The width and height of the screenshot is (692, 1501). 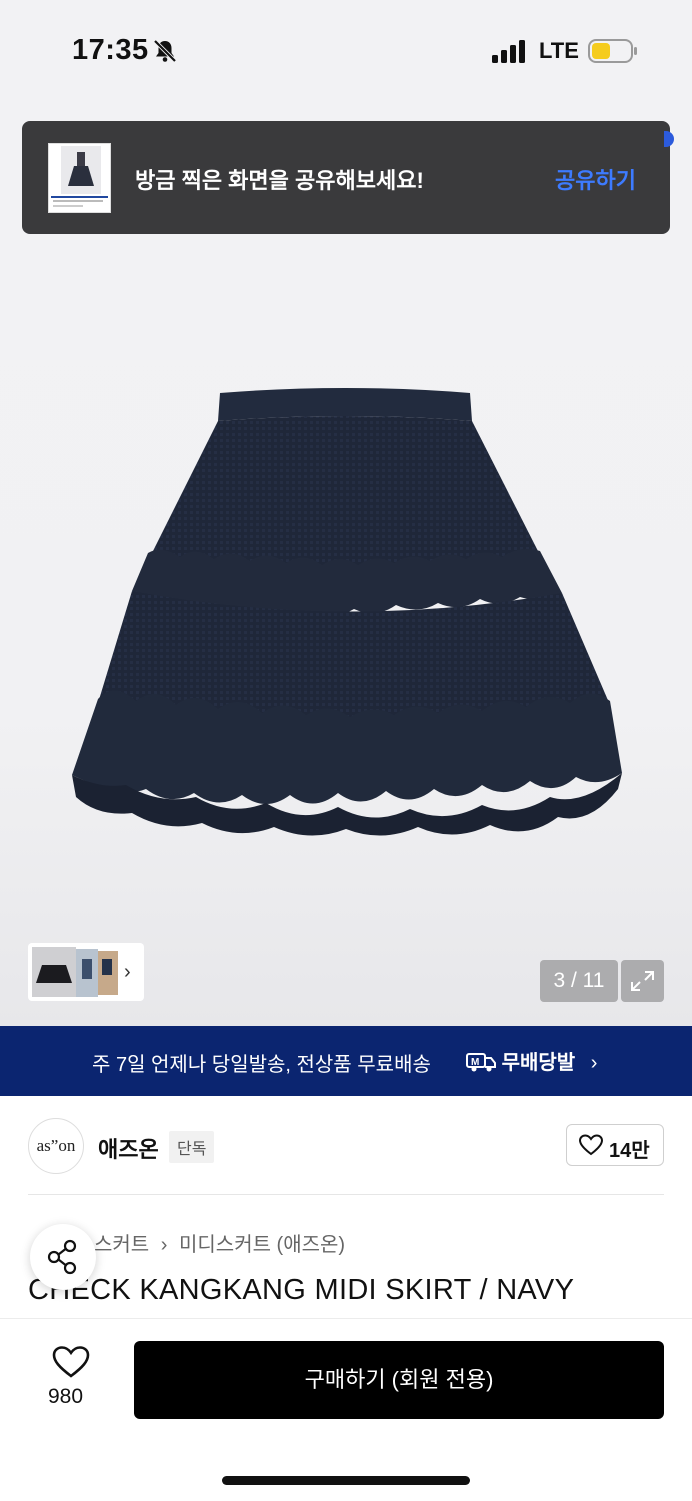 I want to click on breadcrumb-item: 미디스커트 (애즈온), so click(x=262, y=1245).